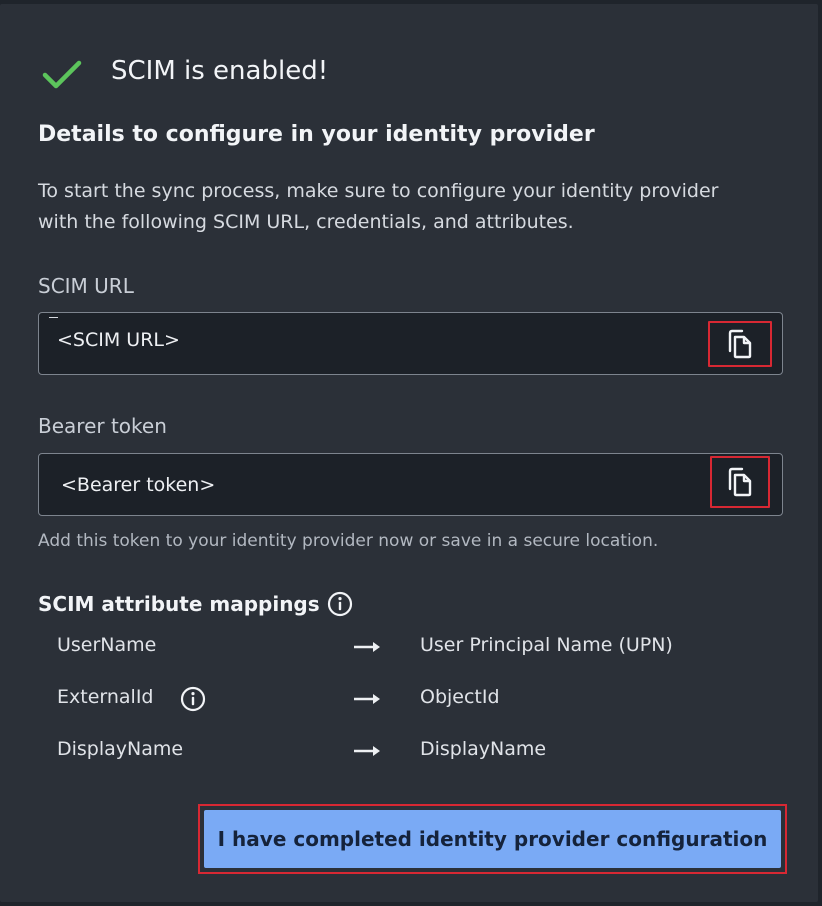 This screenshot has height=906, width=822. Describe the element at coordinates (410, 343) in the screenshot. I see `scim-url-field: <SCIM URL>` at that location.